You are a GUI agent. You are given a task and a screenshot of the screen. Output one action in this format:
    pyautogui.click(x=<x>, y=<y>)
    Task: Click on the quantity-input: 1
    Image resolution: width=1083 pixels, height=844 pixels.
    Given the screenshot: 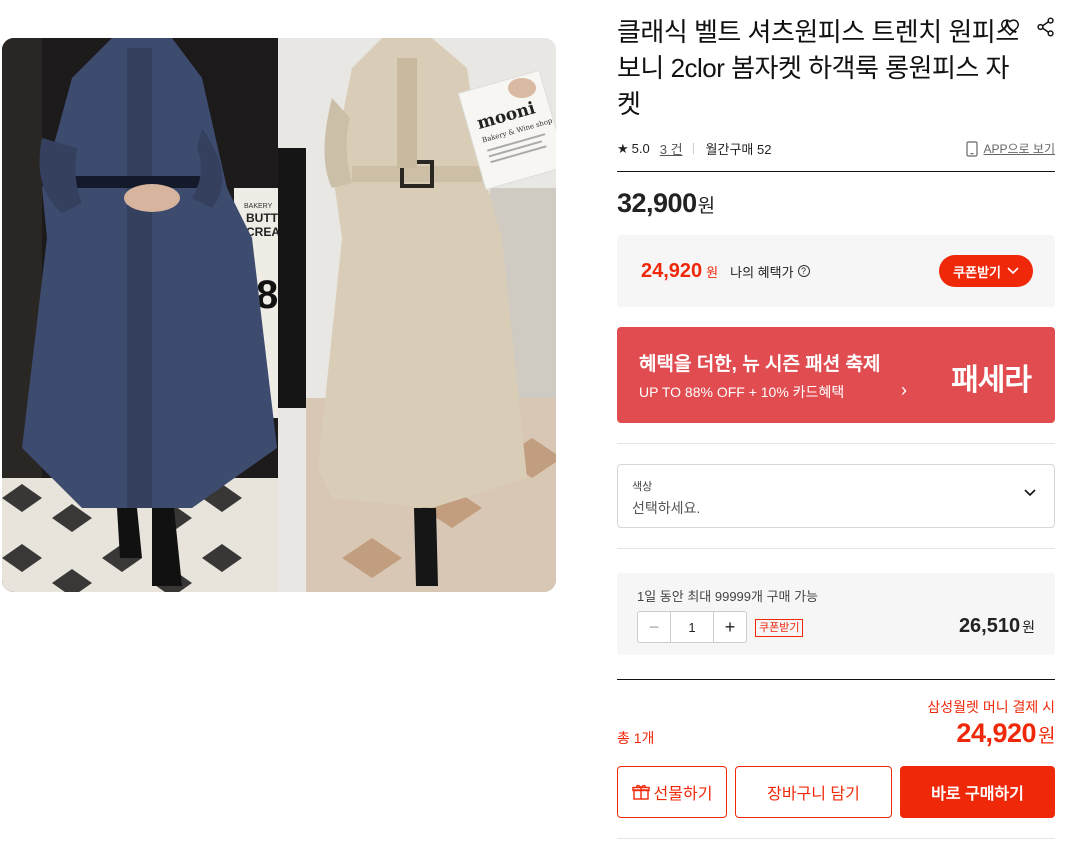 What is the action you would take?
    pyautogui.click(x=692, y=627)
    